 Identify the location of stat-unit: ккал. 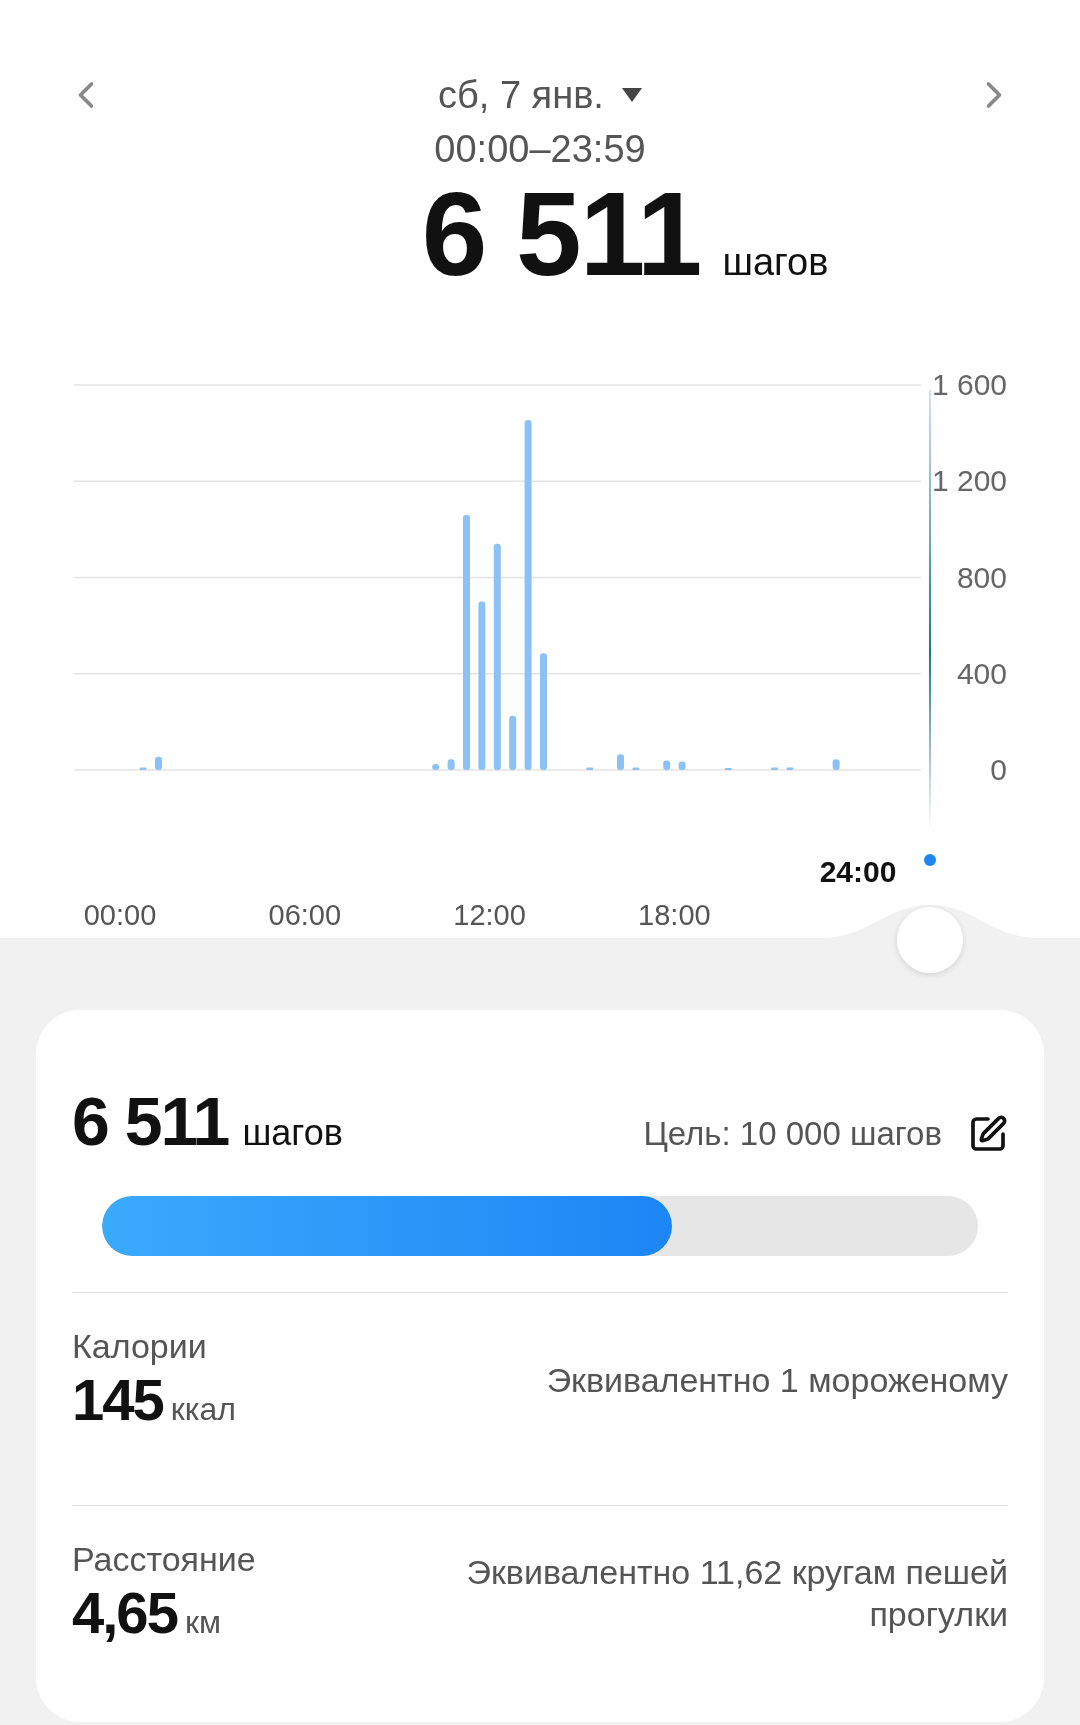
(203, 1409).